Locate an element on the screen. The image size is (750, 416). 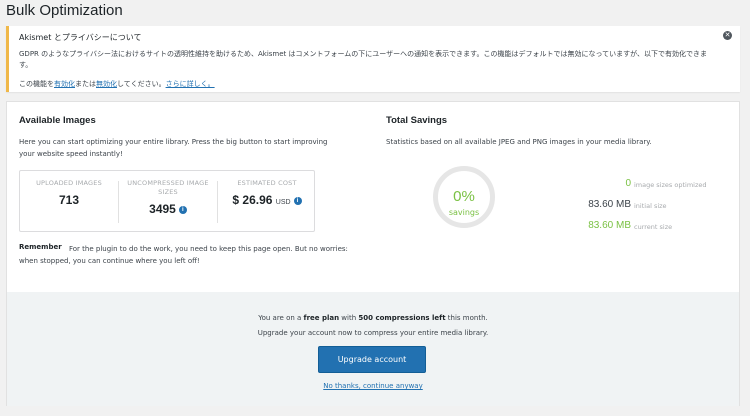
notice-links: この機能を有効化または無効化してください。さらに詳しく。 is located at coordinates (117, 84).